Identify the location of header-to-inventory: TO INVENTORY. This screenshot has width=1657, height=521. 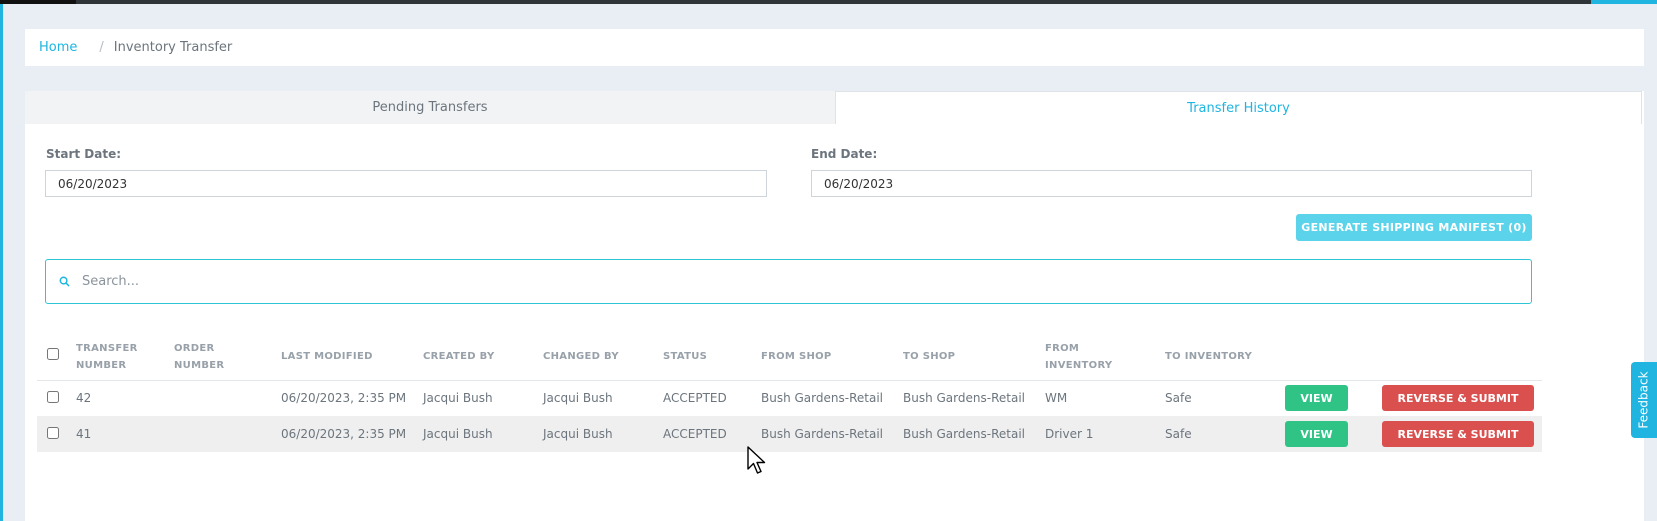
(1225, 357).